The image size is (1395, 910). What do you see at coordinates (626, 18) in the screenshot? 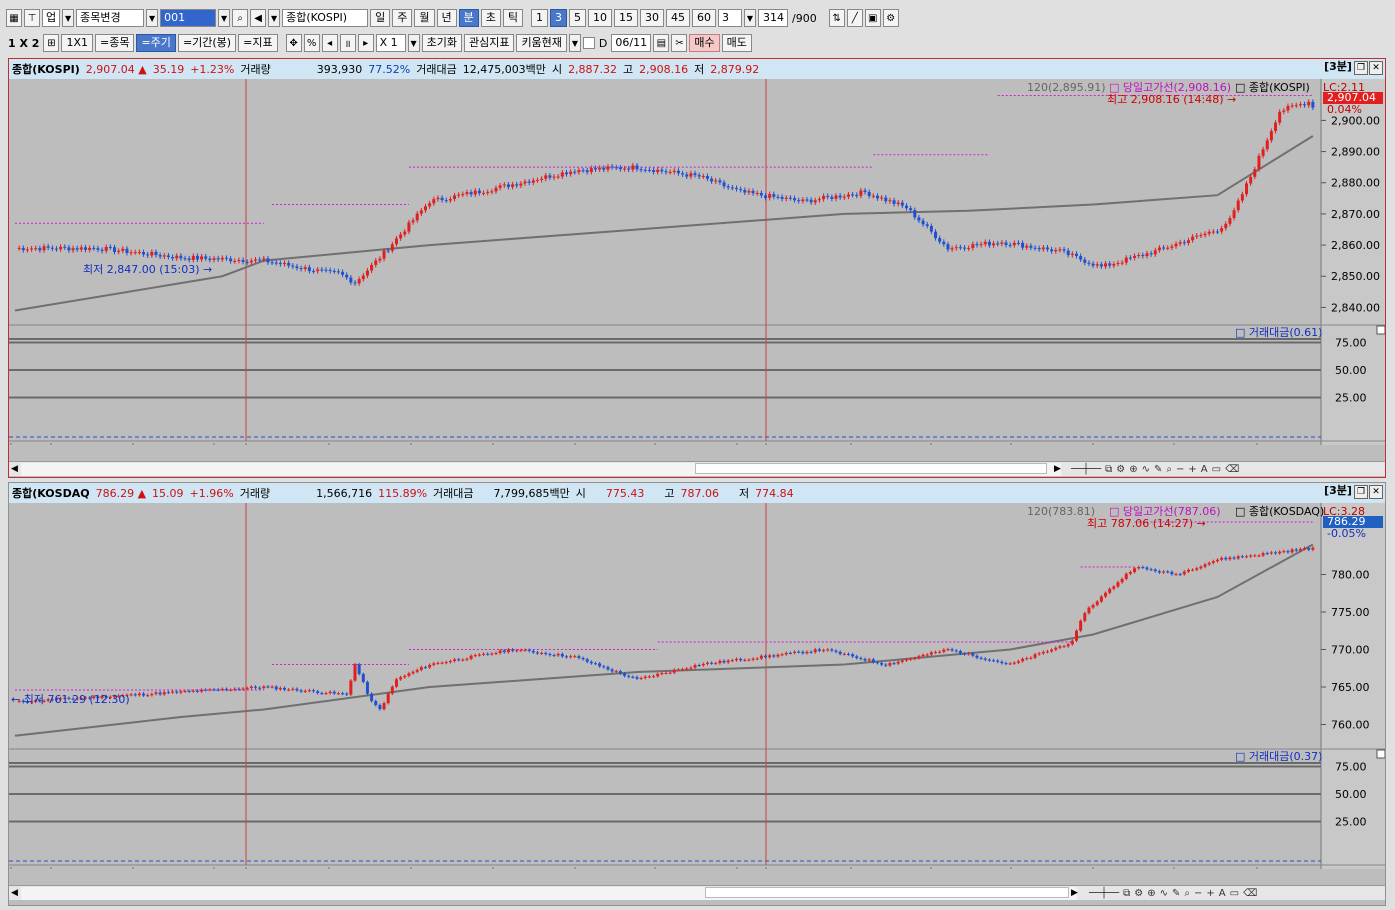
I see `minute-15: 15` at bounding box center [626, 18].